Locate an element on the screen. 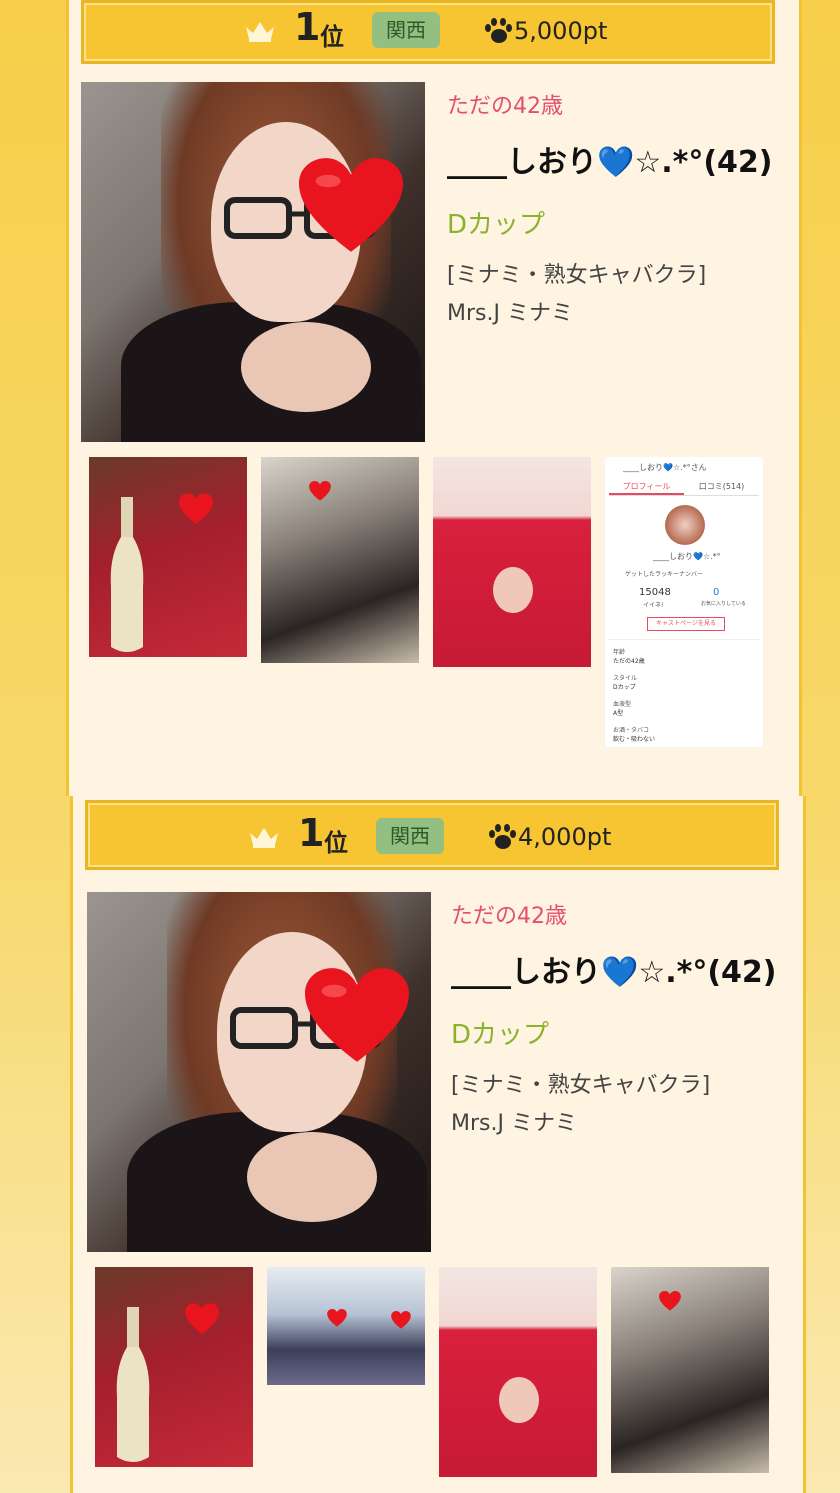  mini-tabs: プロフィール 口コミ(514) is located at coordinates (684, 488).